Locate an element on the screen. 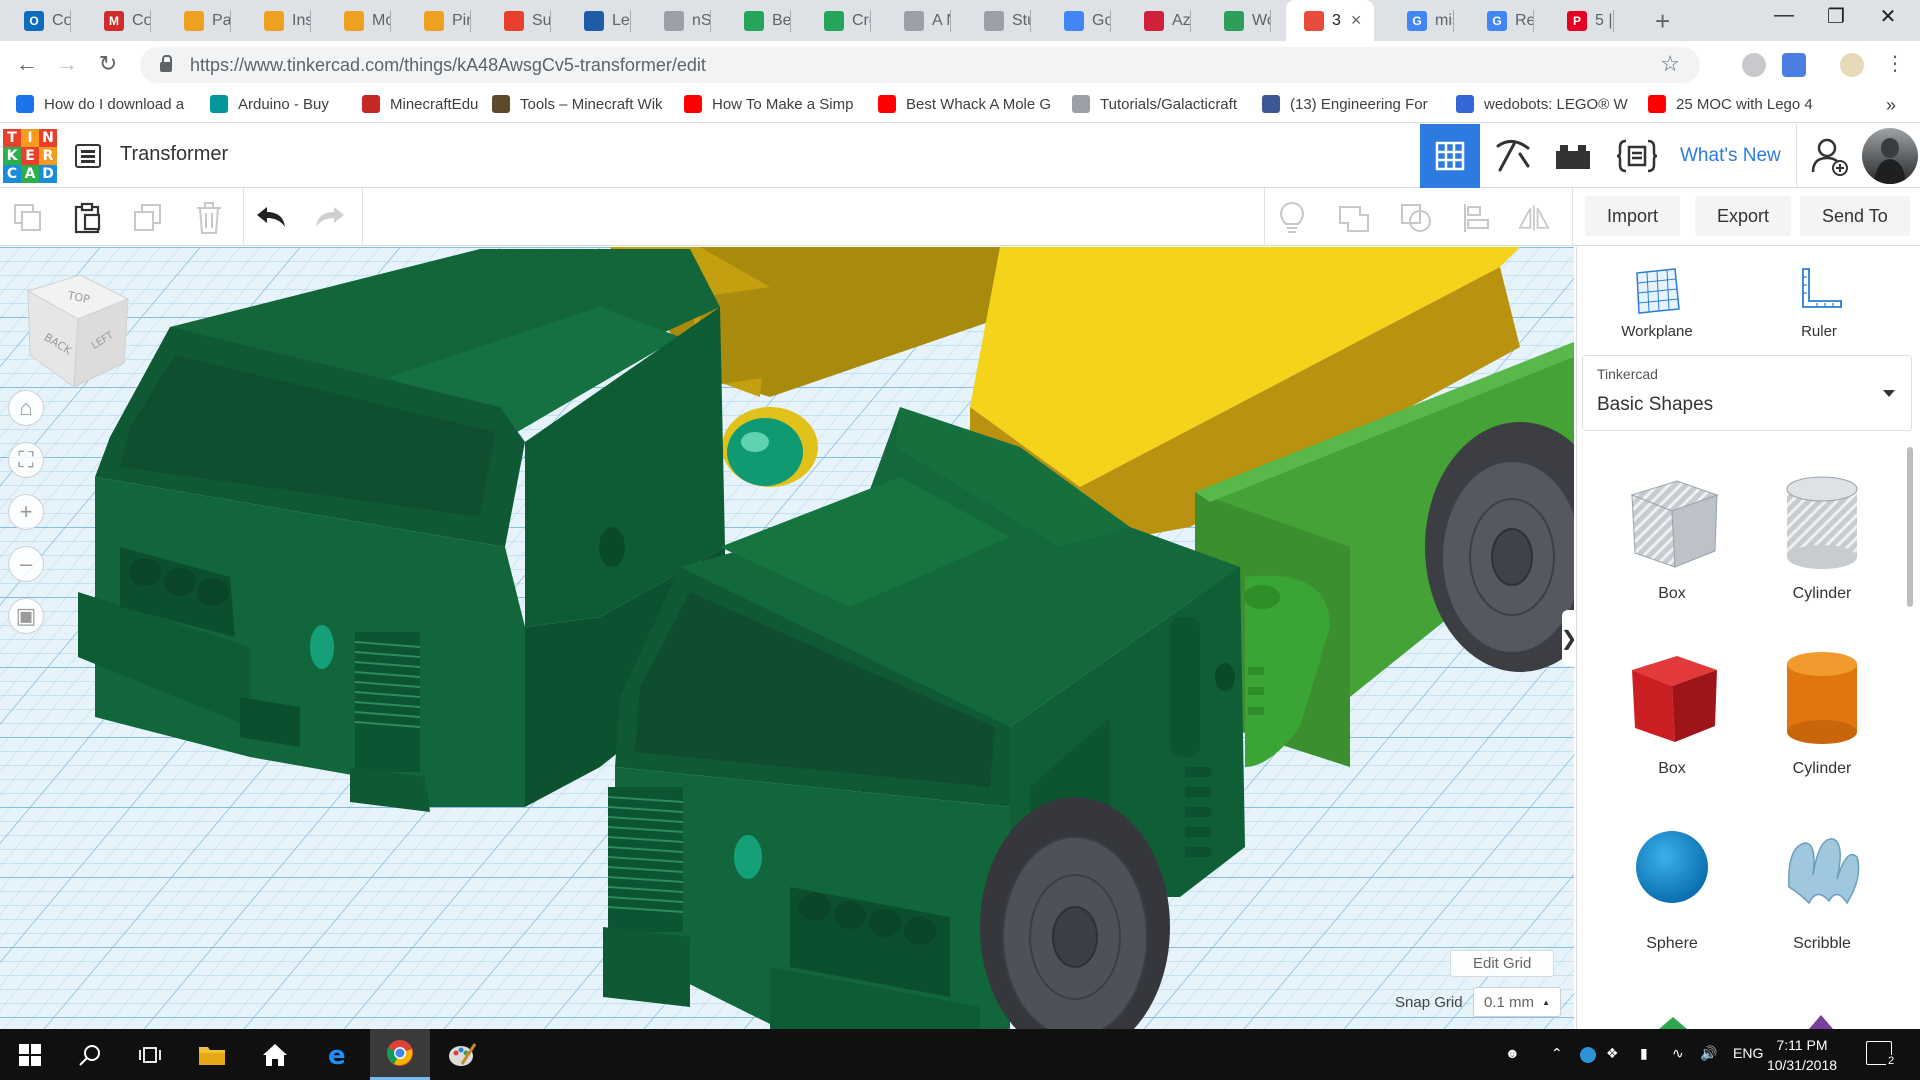 The image size is (1920, 1080). edge-browser-icon: e is located at coordinates (338, 1054).